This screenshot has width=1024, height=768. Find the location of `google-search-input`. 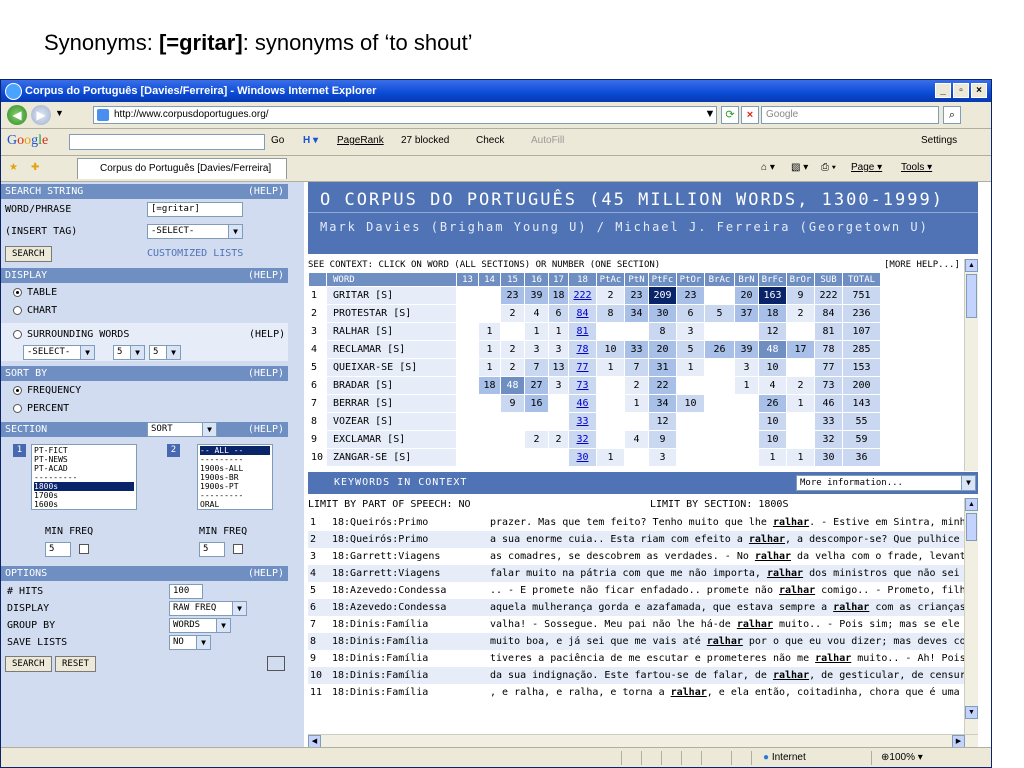

google-search-input is located at coordinates (167, 142).